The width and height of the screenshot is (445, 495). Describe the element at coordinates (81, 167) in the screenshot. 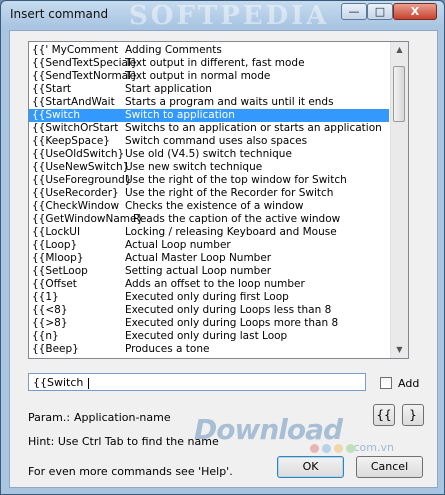

I see `command-name: {{UseNewSwitch}` at that location.